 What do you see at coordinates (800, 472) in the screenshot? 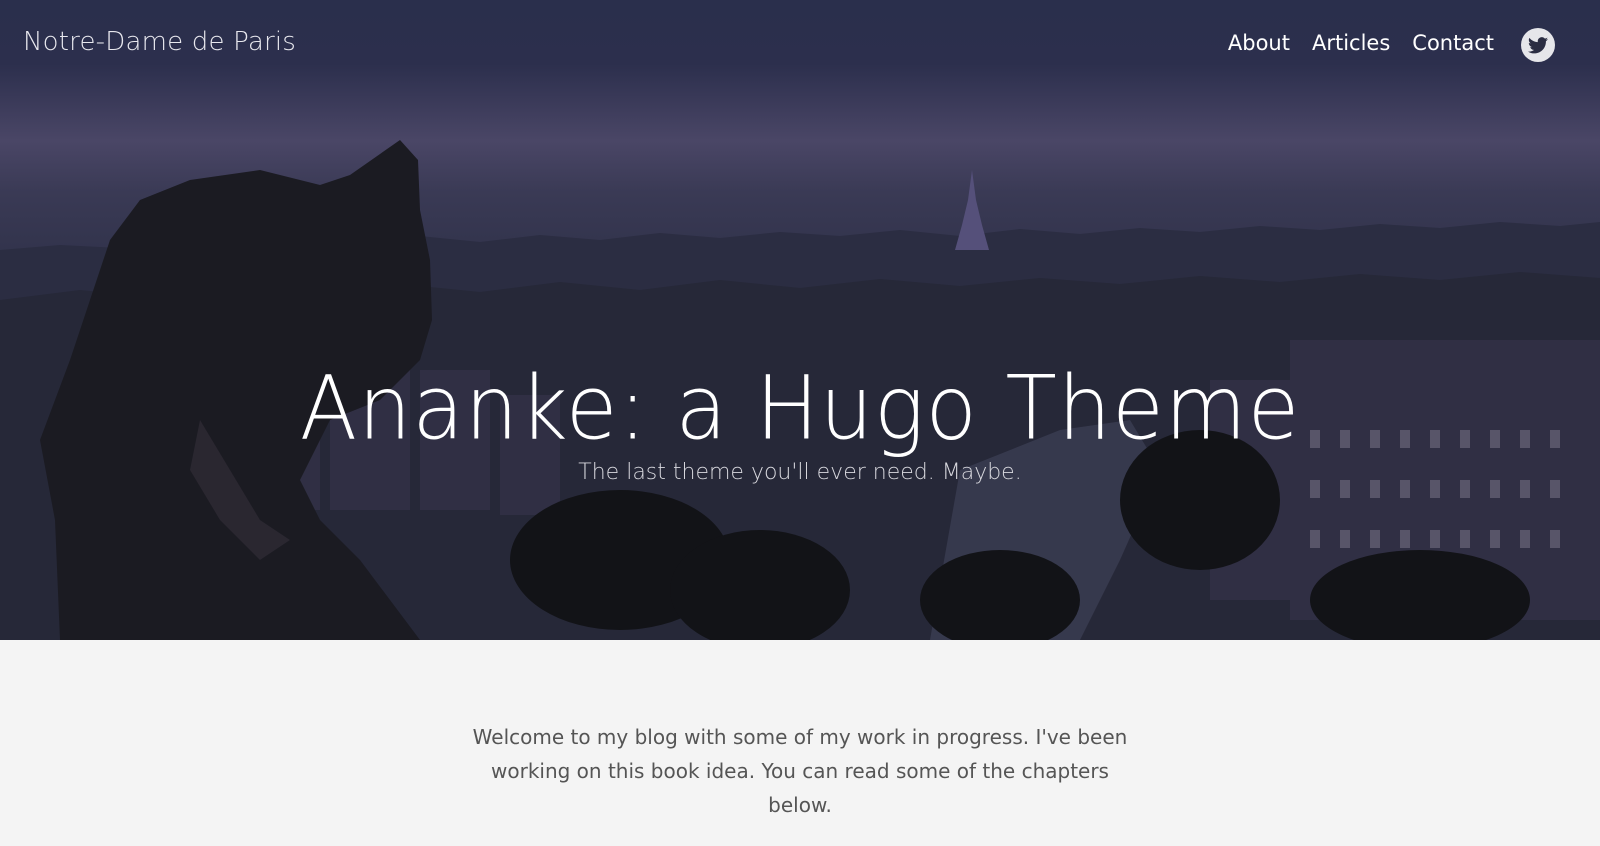
I see `hero-subtitle: The last theme you'll ever need. Maybe.` at bounding box center [800, 472].